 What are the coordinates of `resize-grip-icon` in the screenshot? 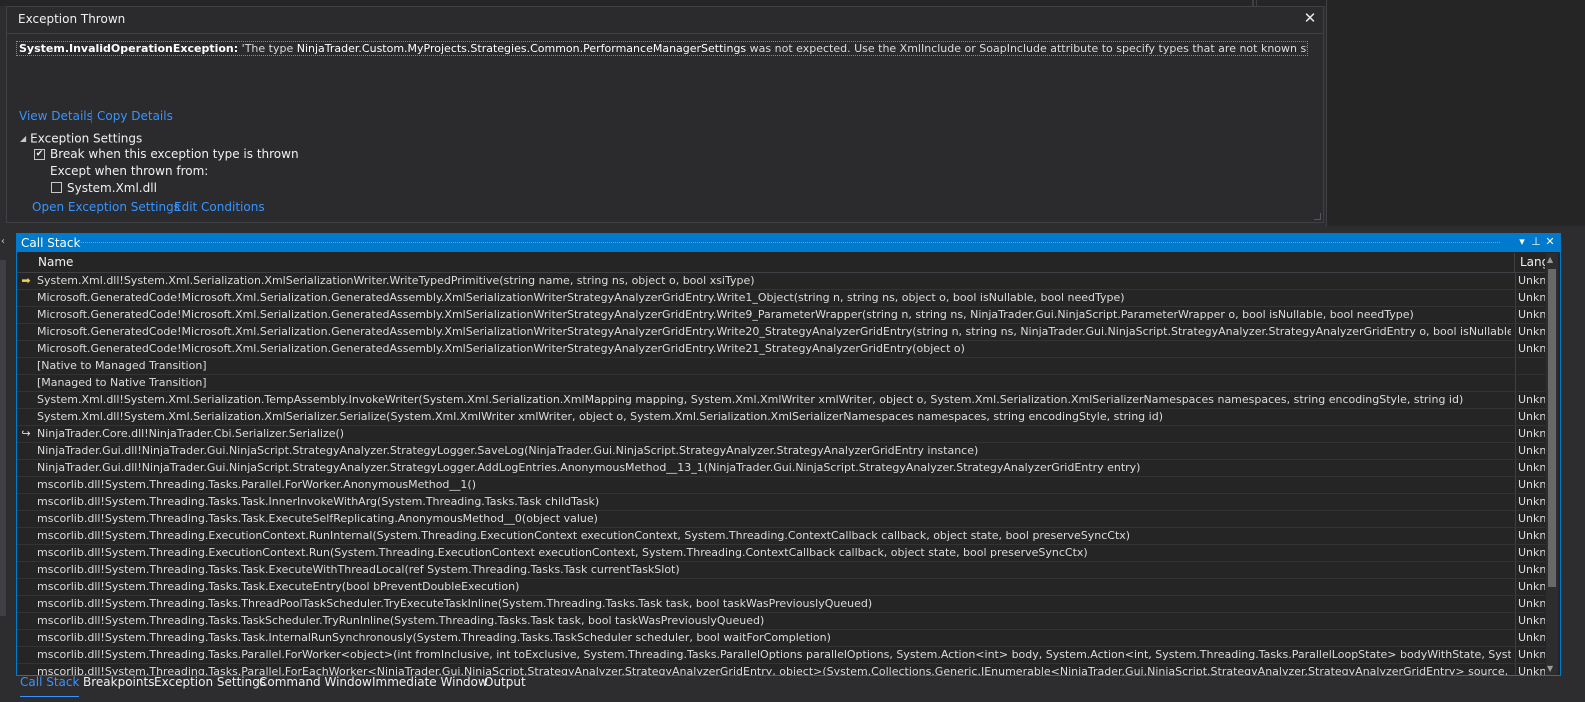 It's located at (1317, 216).